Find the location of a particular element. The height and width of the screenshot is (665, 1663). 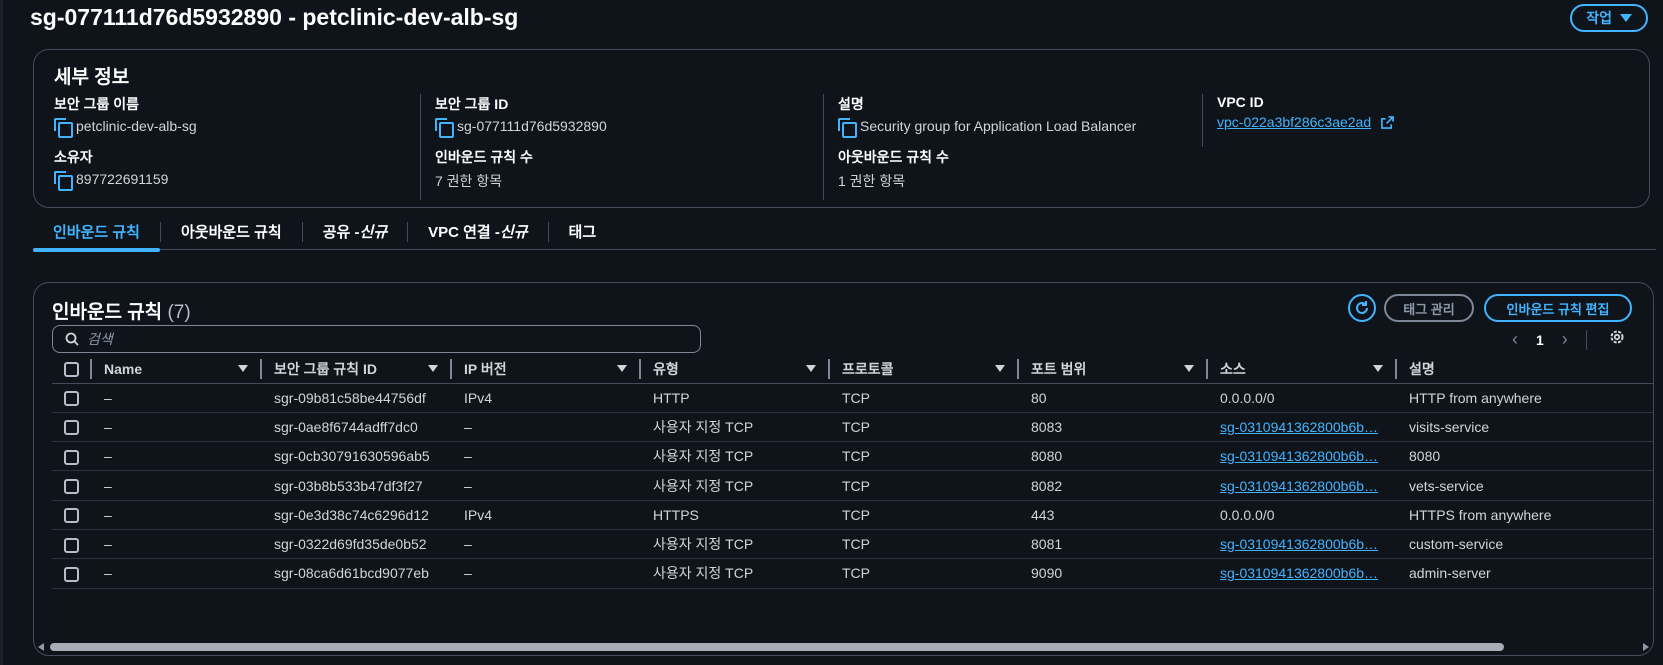

column-header-name: Name is located at coordinates (177, 369).